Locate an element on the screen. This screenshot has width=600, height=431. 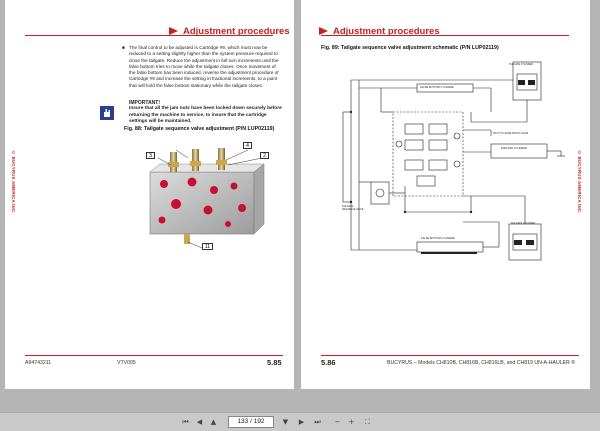
next-page-icon: ▶ is located at coordinates (301, 422).